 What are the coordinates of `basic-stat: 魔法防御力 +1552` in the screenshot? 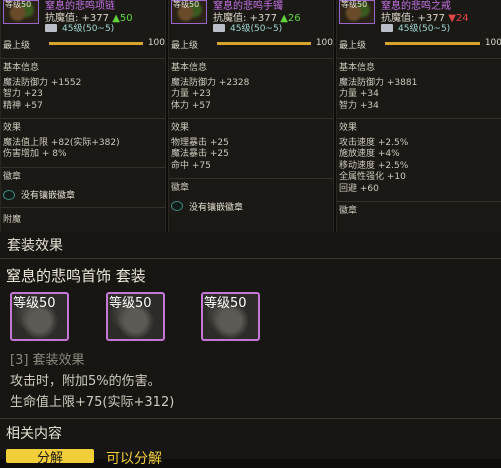 It's located at (42, 82).